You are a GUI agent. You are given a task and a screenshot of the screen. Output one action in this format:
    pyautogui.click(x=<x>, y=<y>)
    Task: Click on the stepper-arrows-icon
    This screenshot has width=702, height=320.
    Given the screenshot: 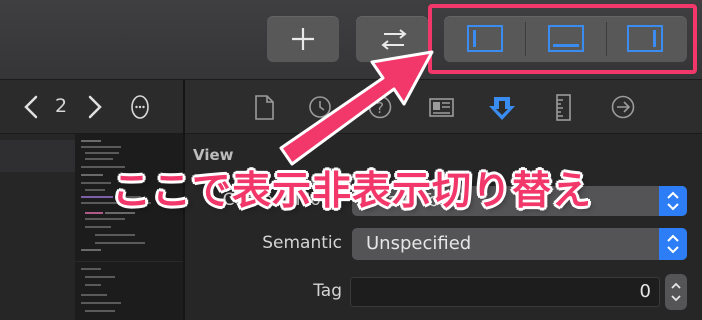 What is the action you would take?
    pyautogui.click(x=676, y=292)
    